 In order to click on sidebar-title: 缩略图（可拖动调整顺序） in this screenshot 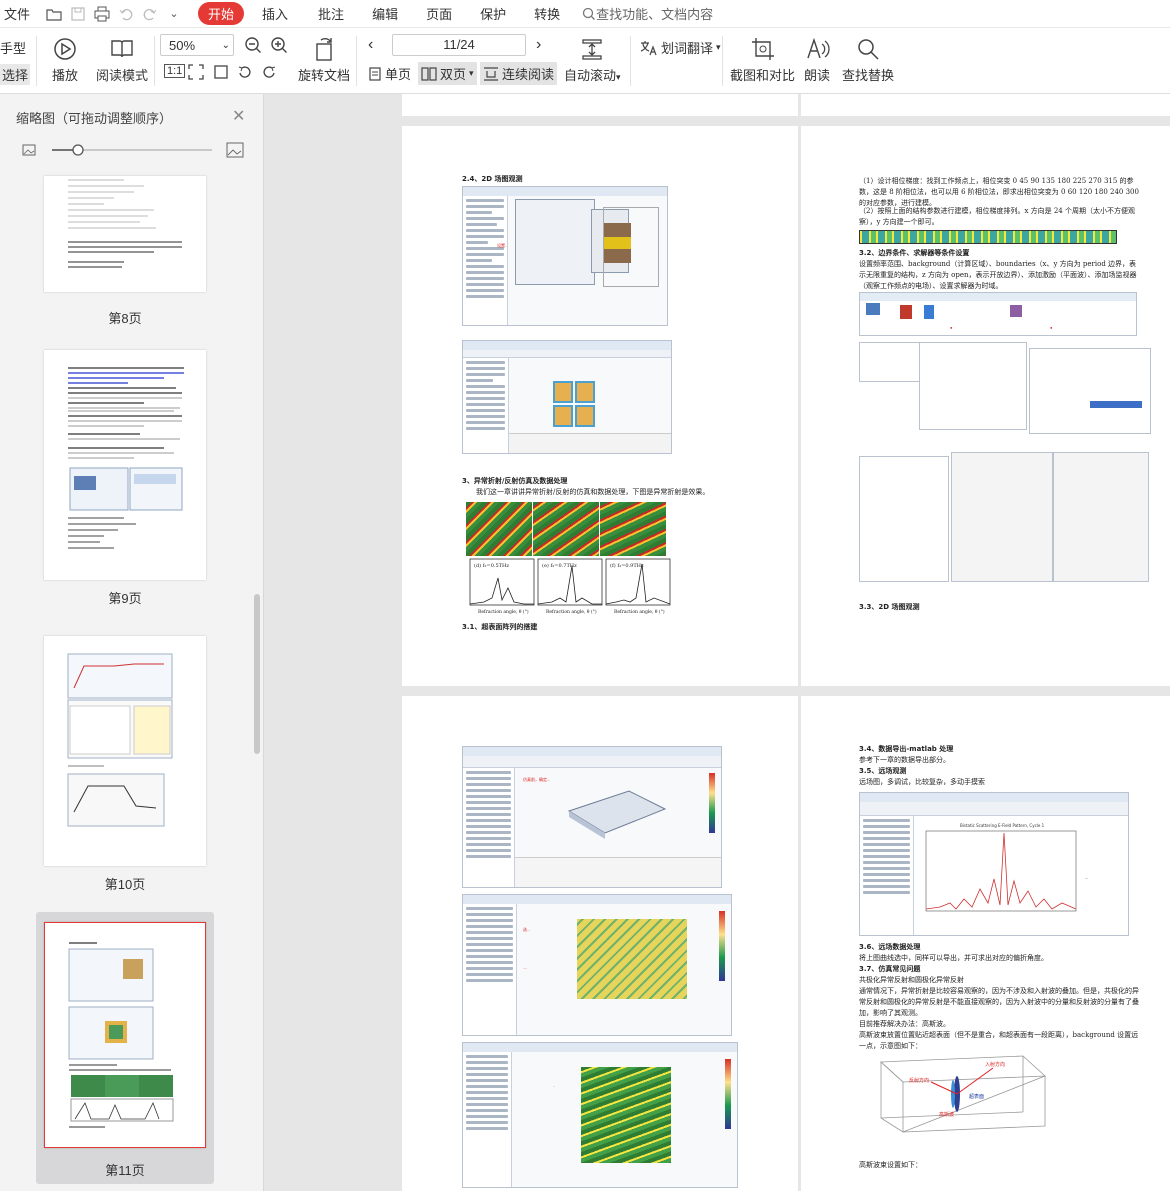, I will do `click(94, 118)`.